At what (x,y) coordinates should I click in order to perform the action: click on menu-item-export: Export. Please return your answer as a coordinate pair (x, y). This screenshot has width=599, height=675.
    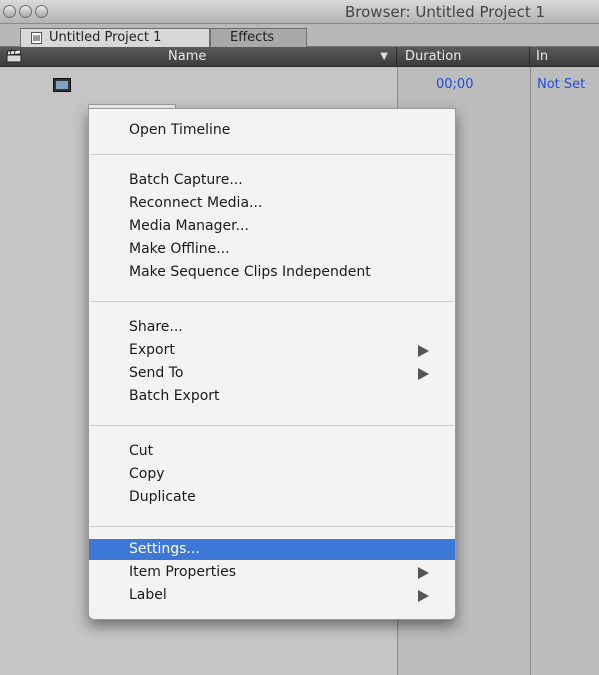
    Looking at the image, I should click on (272, 350).